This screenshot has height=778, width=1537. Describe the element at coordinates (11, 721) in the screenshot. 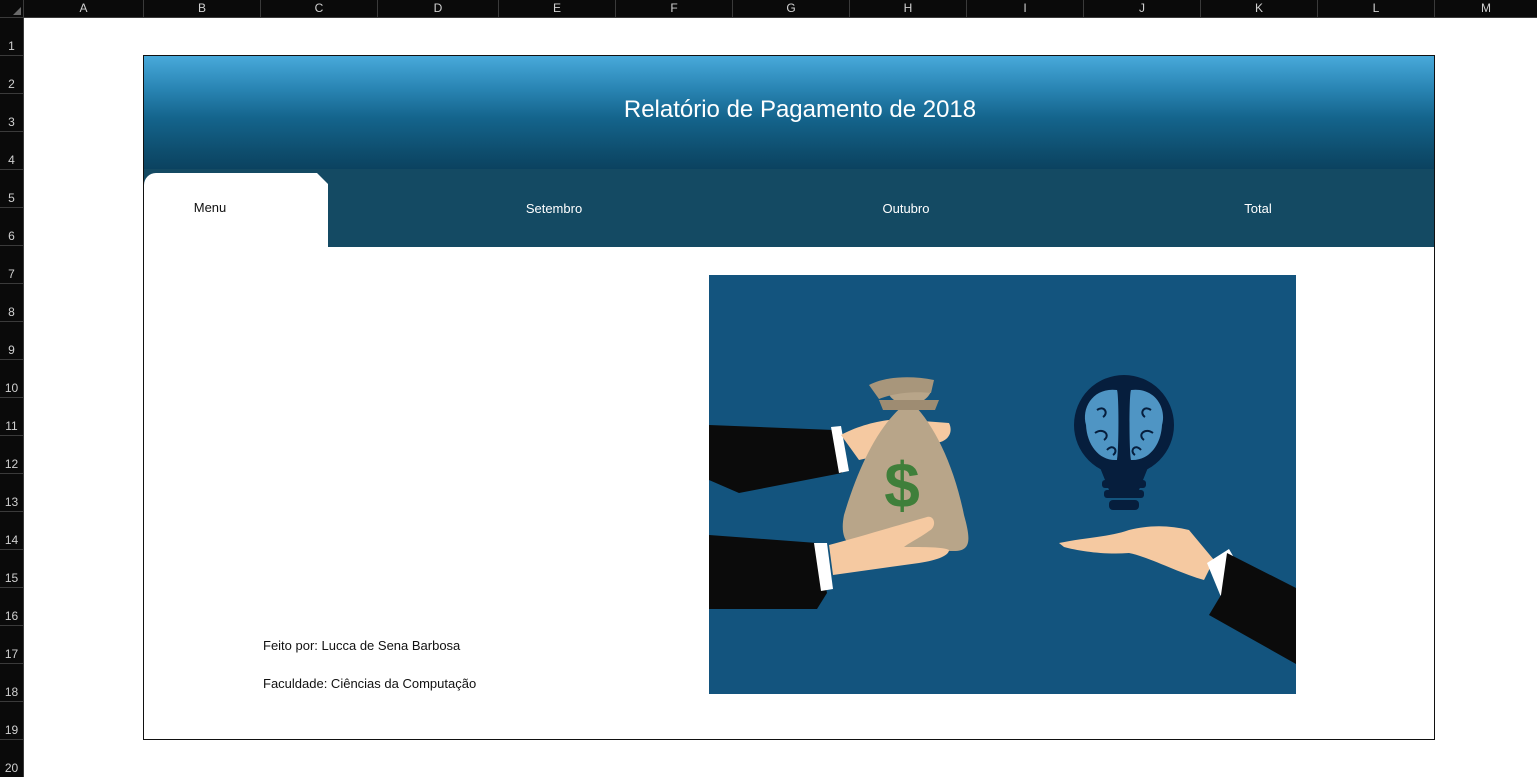

I see `row-header-19: 19` at that location.